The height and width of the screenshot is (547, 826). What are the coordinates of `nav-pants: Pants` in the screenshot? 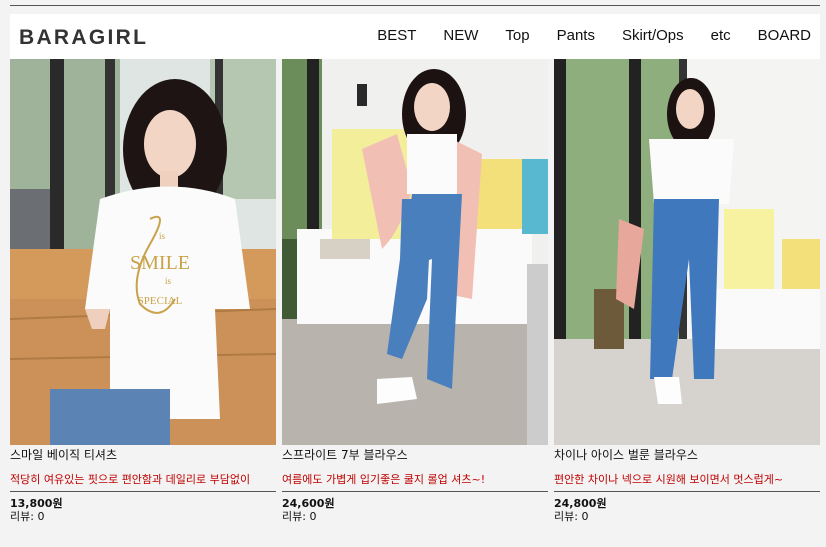 It's located at (576, 35).